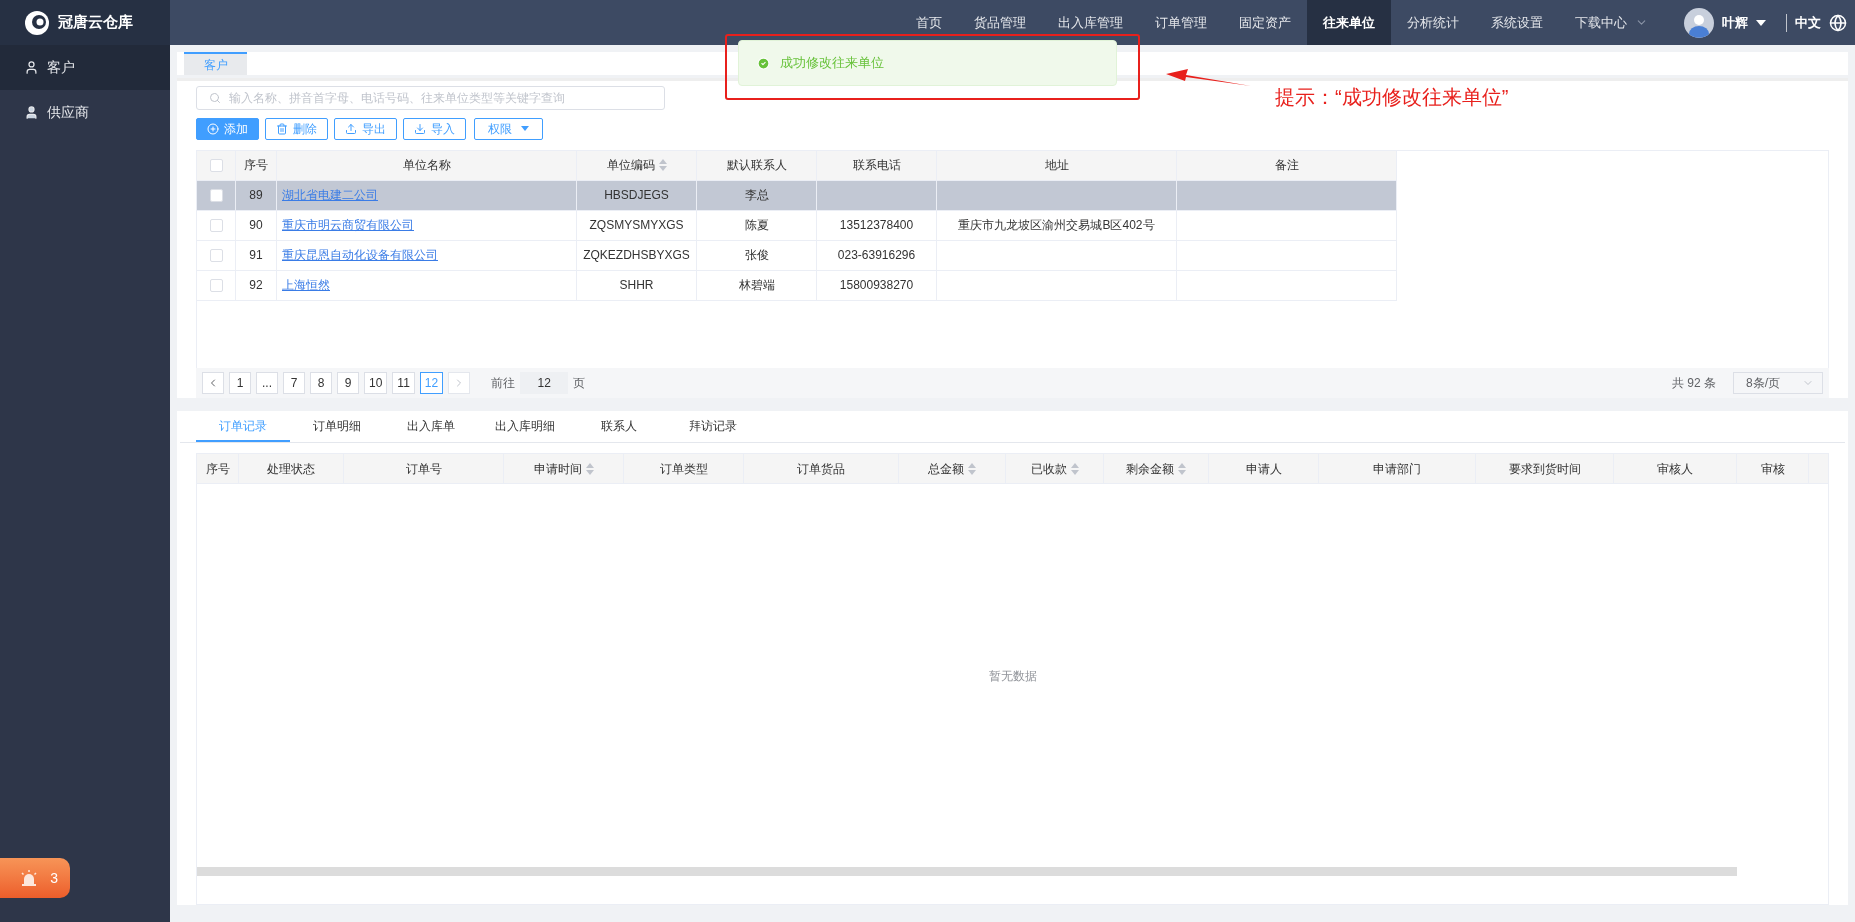 This screenshot has width=1855, height=922. Describe the element at coordinates (1397, 468) in the screenshot. I see `column-header: 申请部门` at that location.